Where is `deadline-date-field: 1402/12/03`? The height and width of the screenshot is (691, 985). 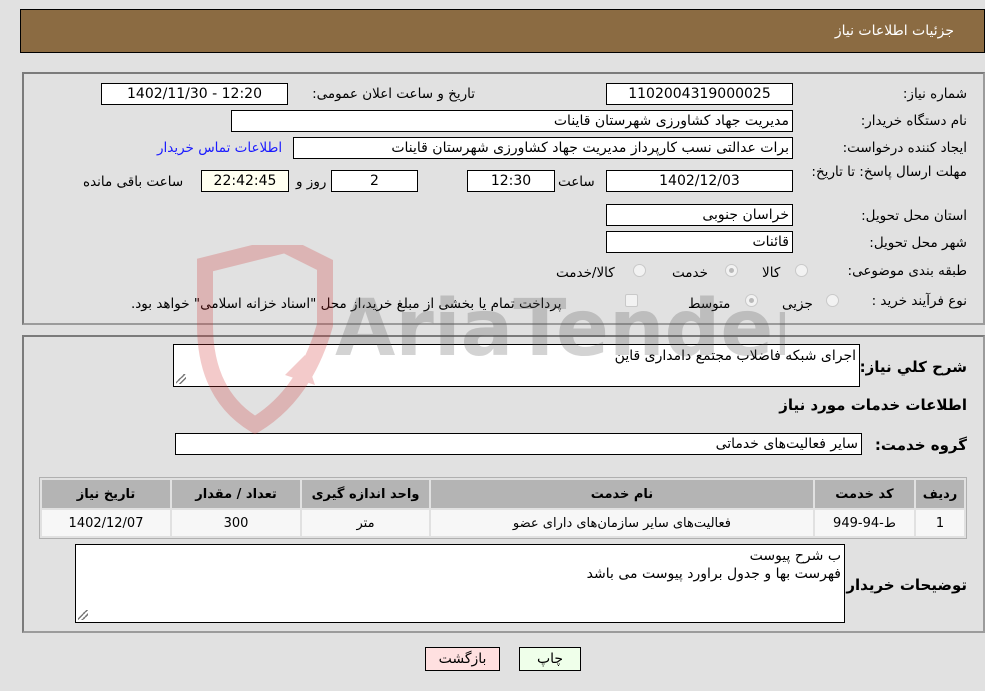
deadline-date-field: 1402/12/03 is located at coordinates (699, 181).